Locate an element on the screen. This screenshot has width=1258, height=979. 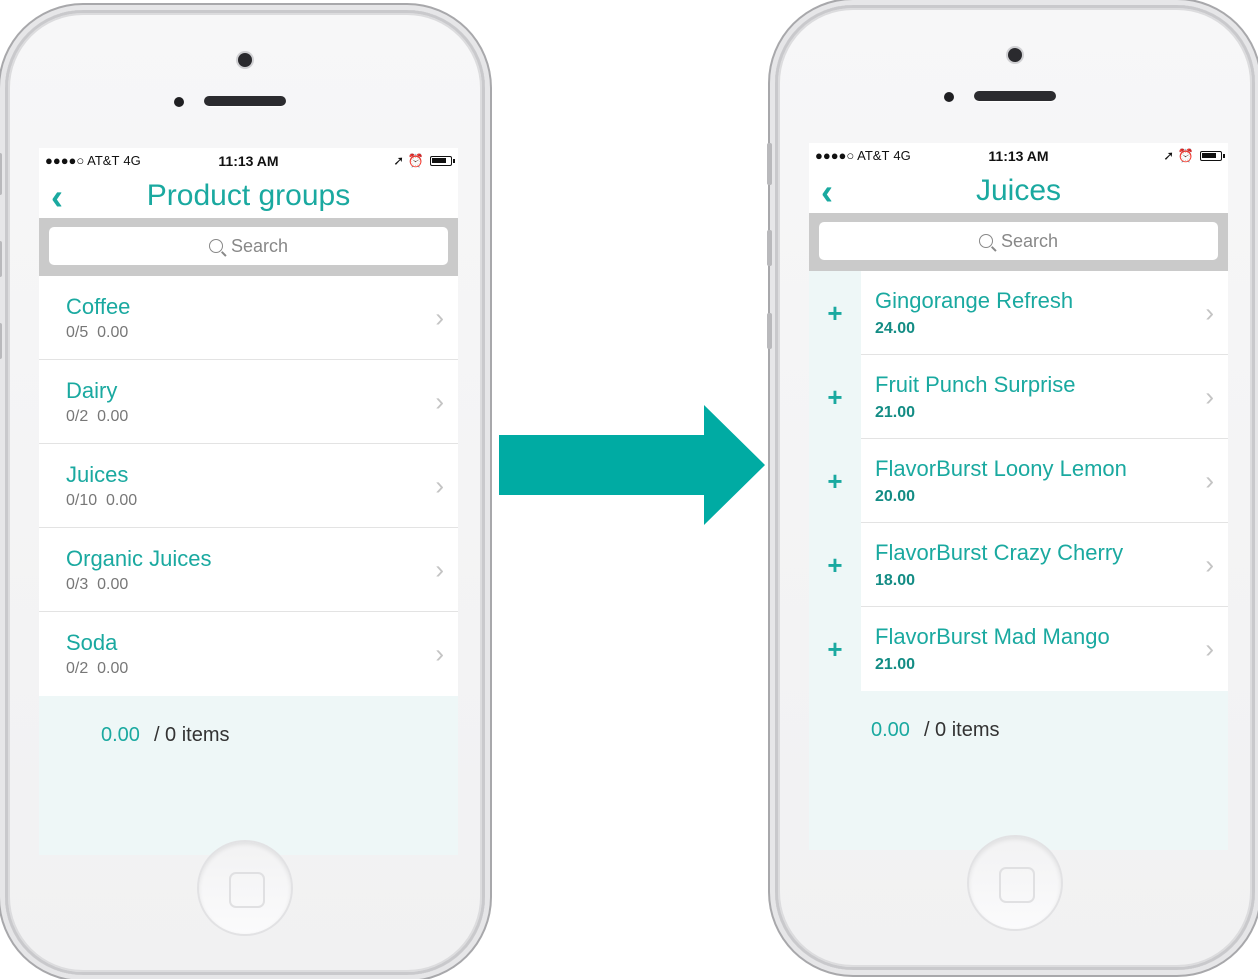
carrier-label: ●●●●○ AT&T 4G is located at coordinates (863, 155).